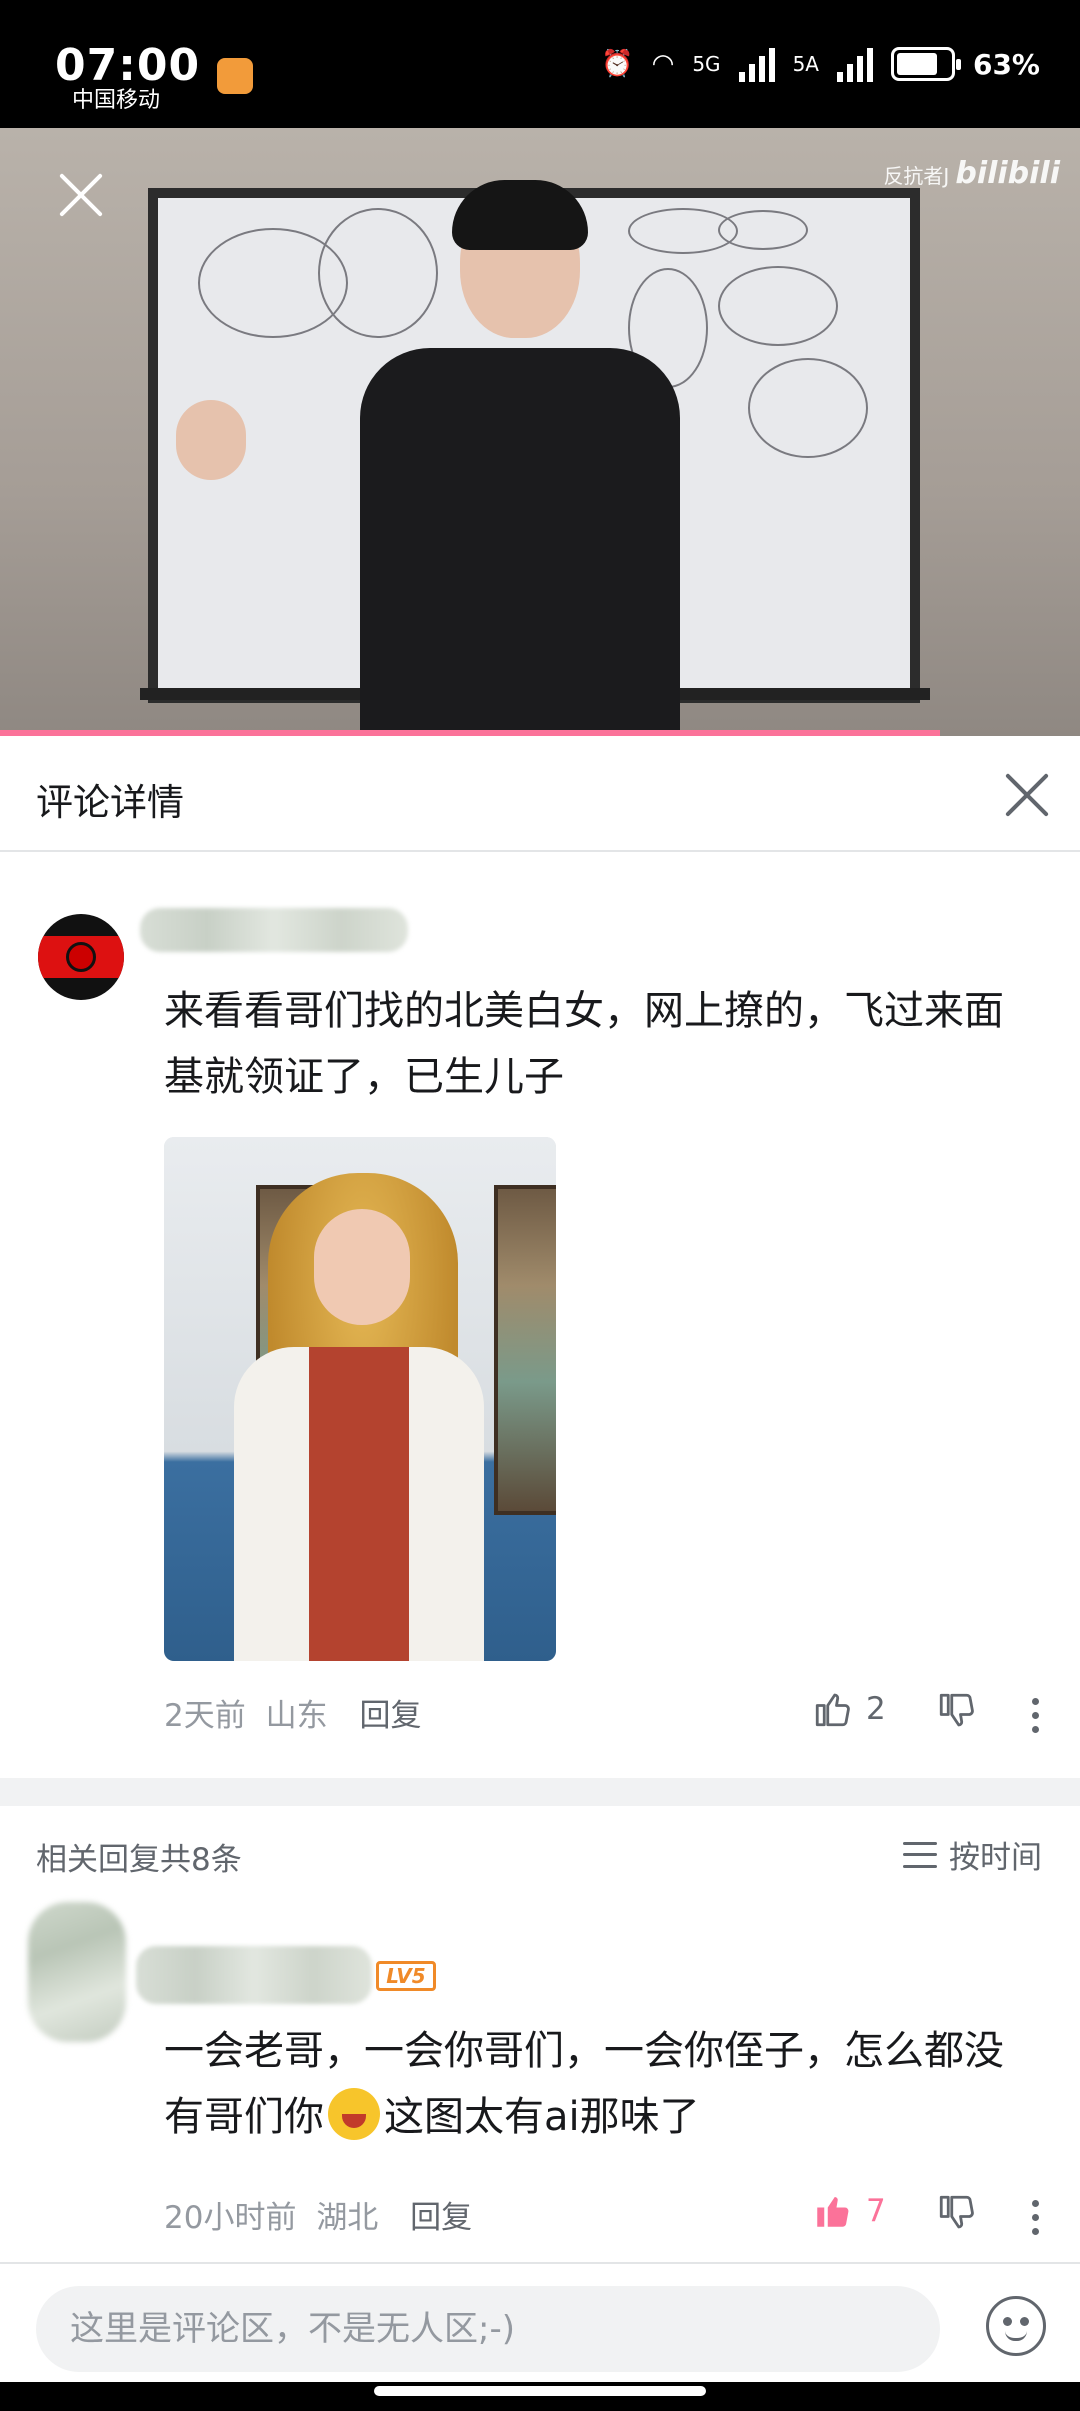  Describe the element at coordinates (820, 64) in the screenshot. I see `status-right: ⏰ ◠ 5G 5A 63%` at that location.